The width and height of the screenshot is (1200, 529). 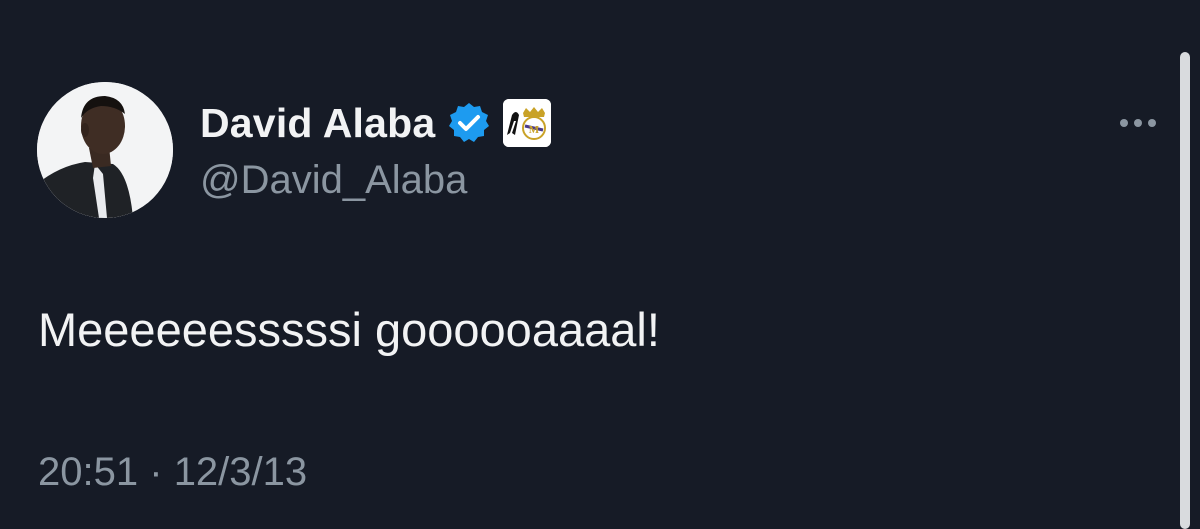 What do you see at coordinates (333, 180) in the screenshot?
I see `user-handle: @David_Alaba` at bounding box center [333, 180].